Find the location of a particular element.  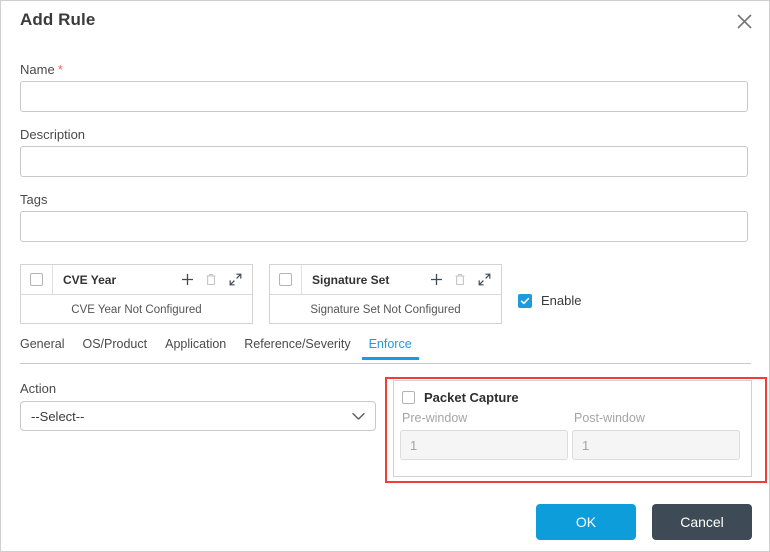

action-select: --Select-- is located at coordinates (198, 416).